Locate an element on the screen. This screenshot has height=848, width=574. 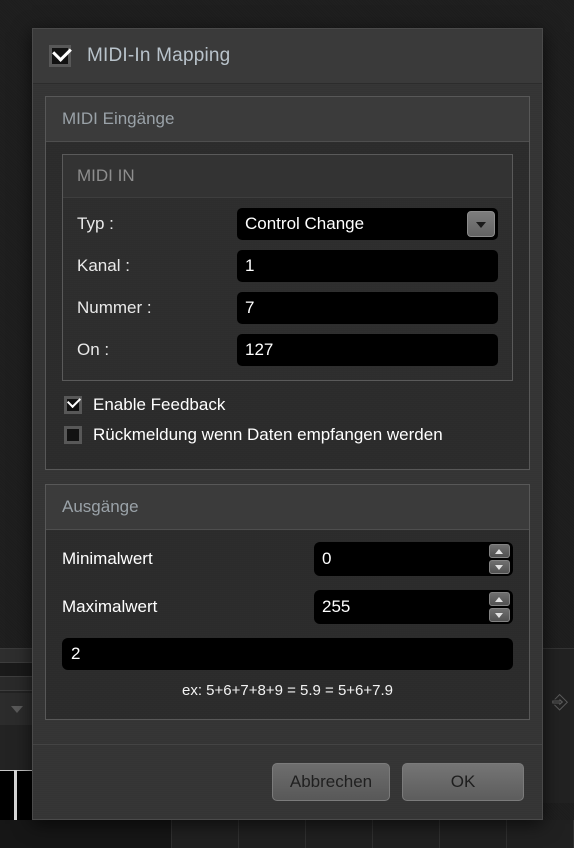
maximalwert-value: 255 is located at coordinates (336, 606).